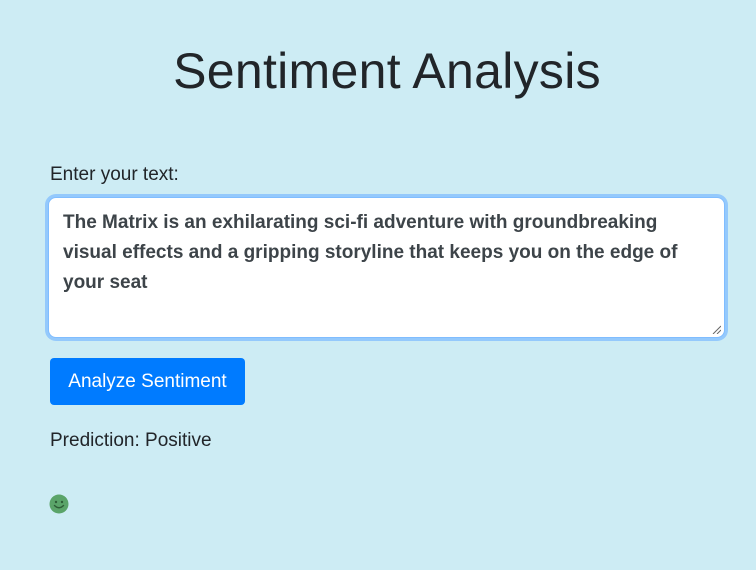 Image resolution: width=756 pixels, height=570 pixels. What do you see at coordinates (147, 381) in the screenshot?
I see `analyze-sentiment-button: Analyze Sentiment` at bounding box center [147, 381].